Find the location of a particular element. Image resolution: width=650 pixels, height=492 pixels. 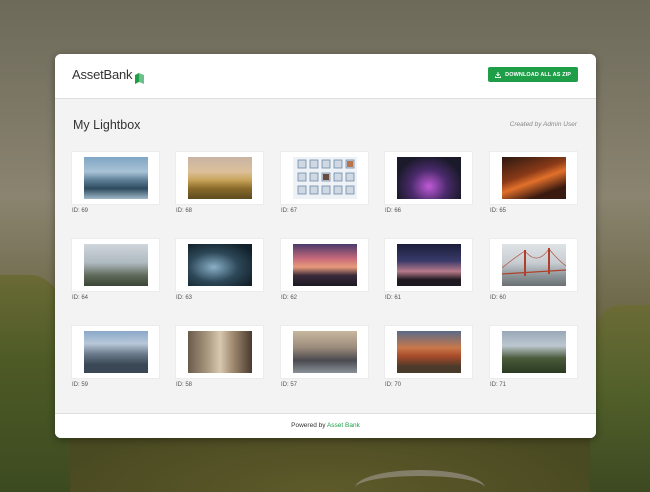

download-icon is located at coordinates (498, 74).